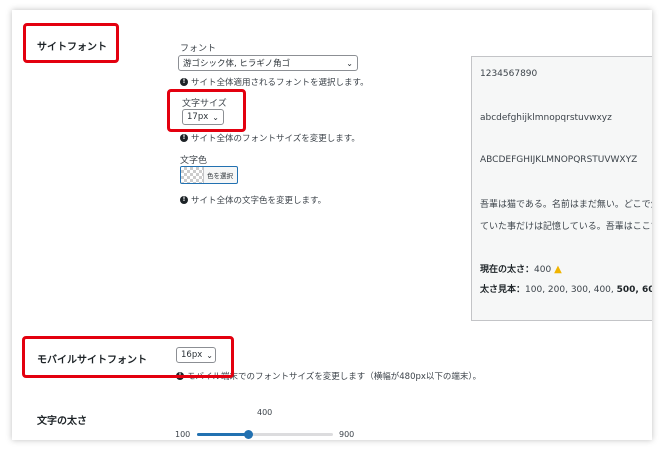 This screenshot has width=664, height=451. What do you see at coordinates (275, 139) in the screenshot?
I see `font-size-description-text: サイト全体のフォントサイズを変更します。` at bounding box center [275, 139].